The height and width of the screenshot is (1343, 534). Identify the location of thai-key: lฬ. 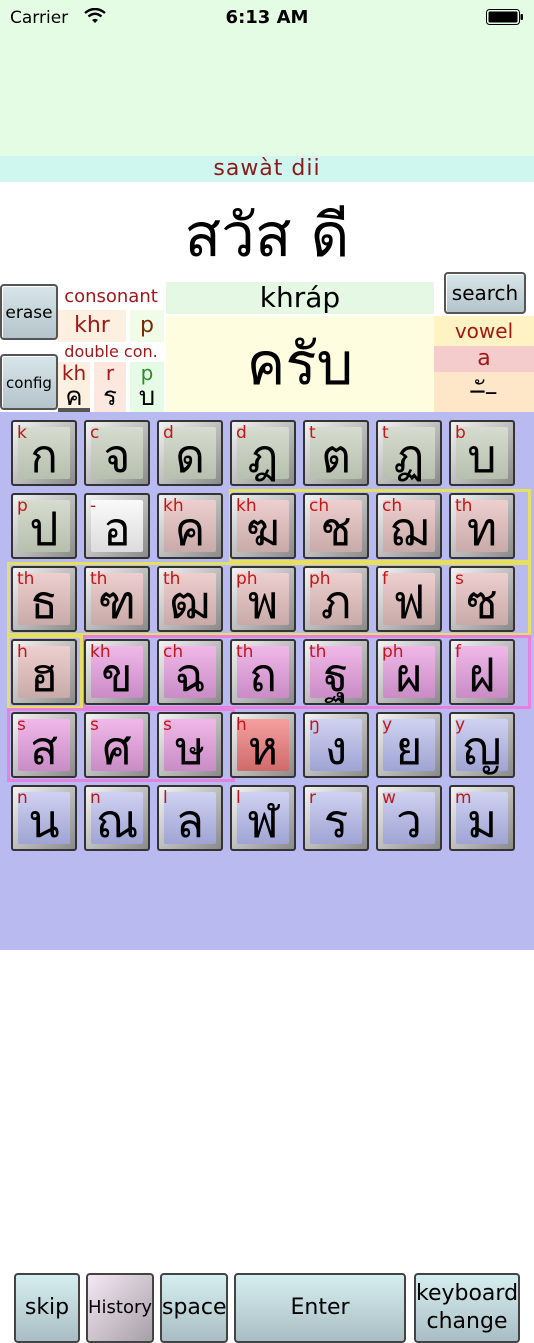
(263, 818).